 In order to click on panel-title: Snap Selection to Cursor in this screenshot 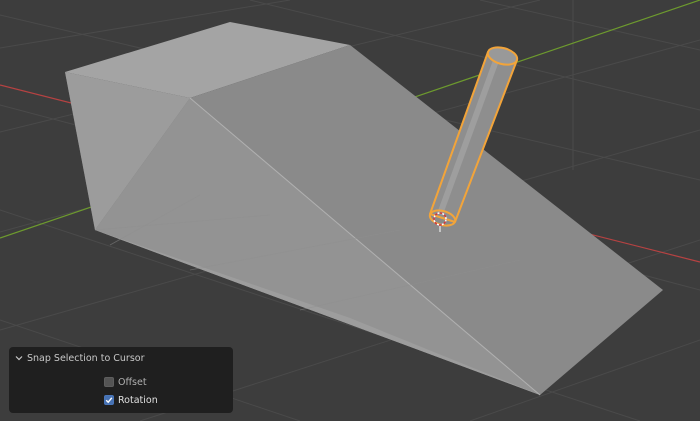, I will do `click(86, 358)`.